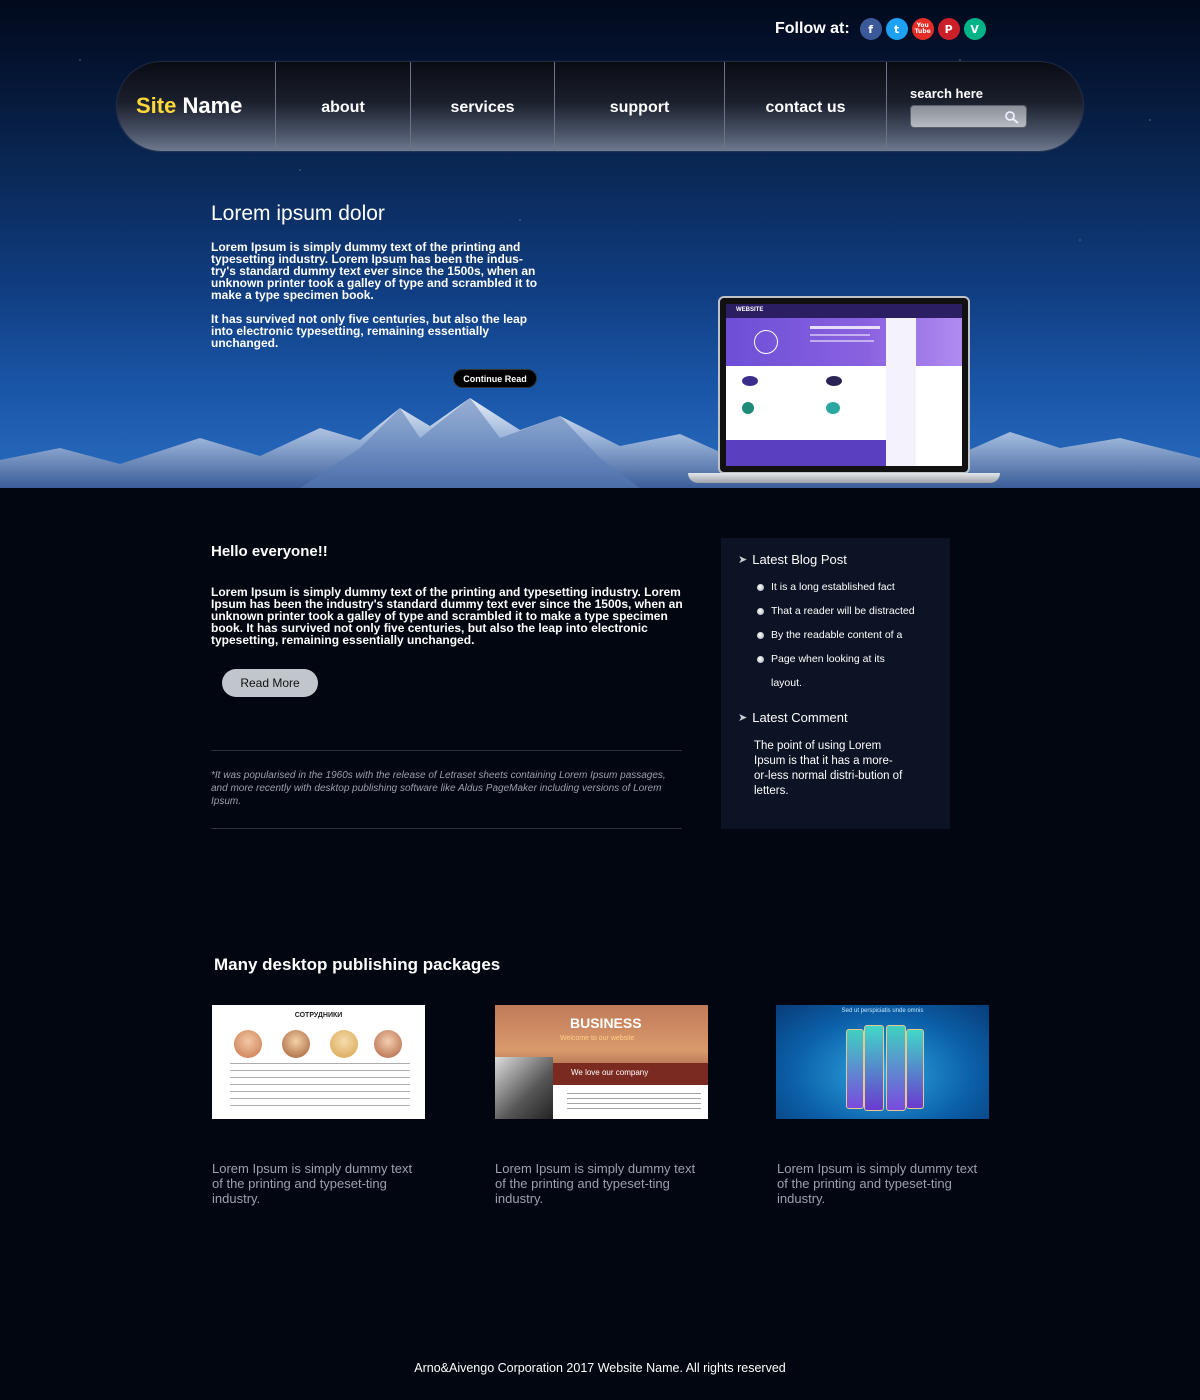 The height and width of the screenshot is (1400, 1200). Describe the element at coordinates (318, 1015) in the screenshot. I see `package-image-heading: СОТРУДНИКИ` at that location.